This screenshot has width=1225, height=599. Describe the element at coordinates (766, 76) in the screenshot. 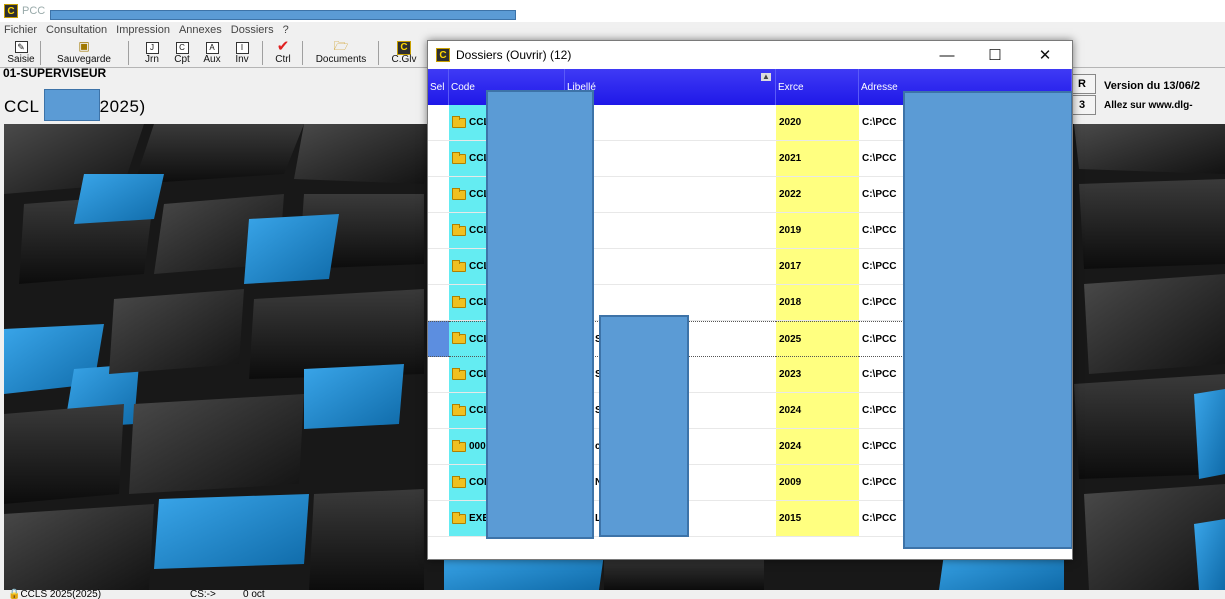

I see `sort-ascending-icon: ▲` at that location.